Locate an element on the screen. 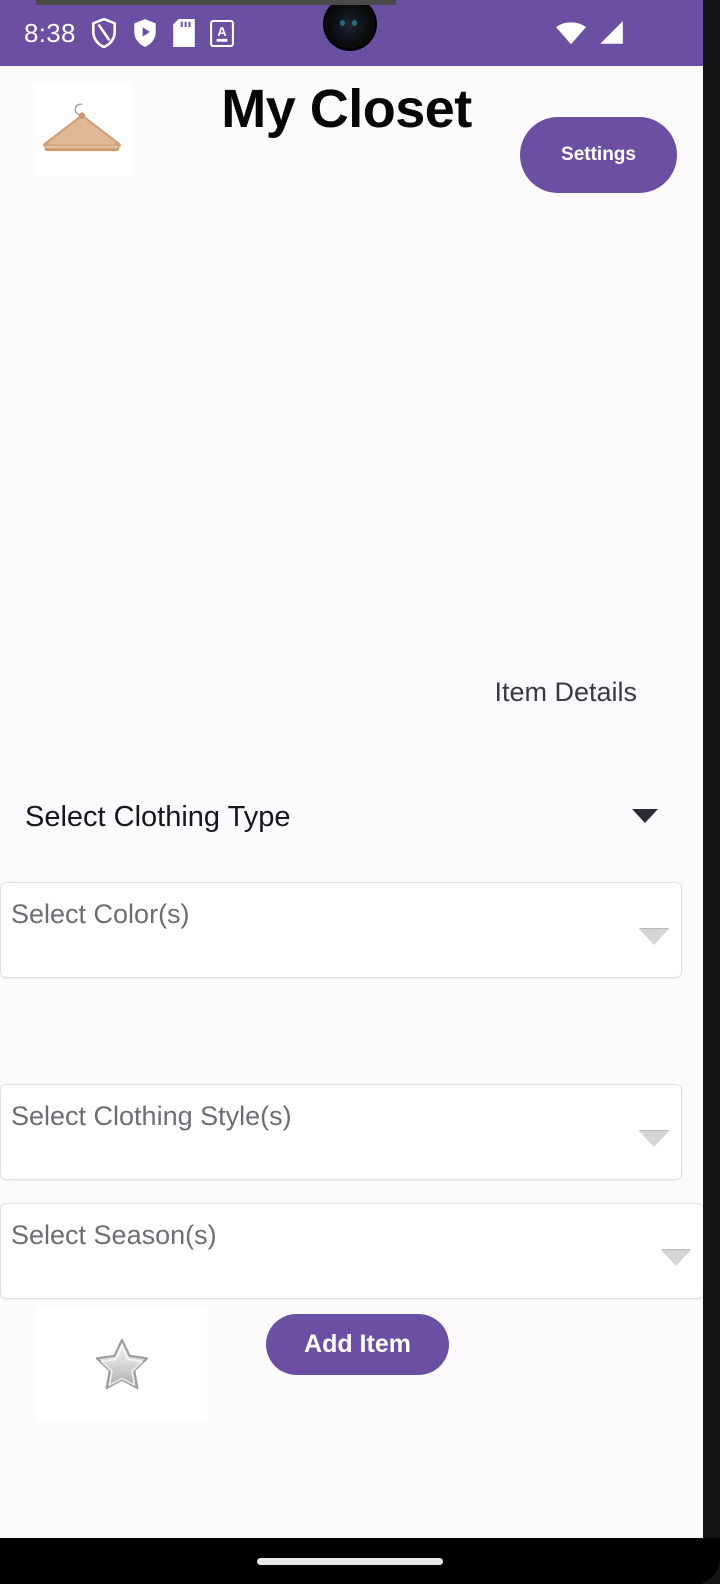 This screenshot has height=1584, width=720. season-multiselect: Select Season(s) is located at coordinates (351, 1251).